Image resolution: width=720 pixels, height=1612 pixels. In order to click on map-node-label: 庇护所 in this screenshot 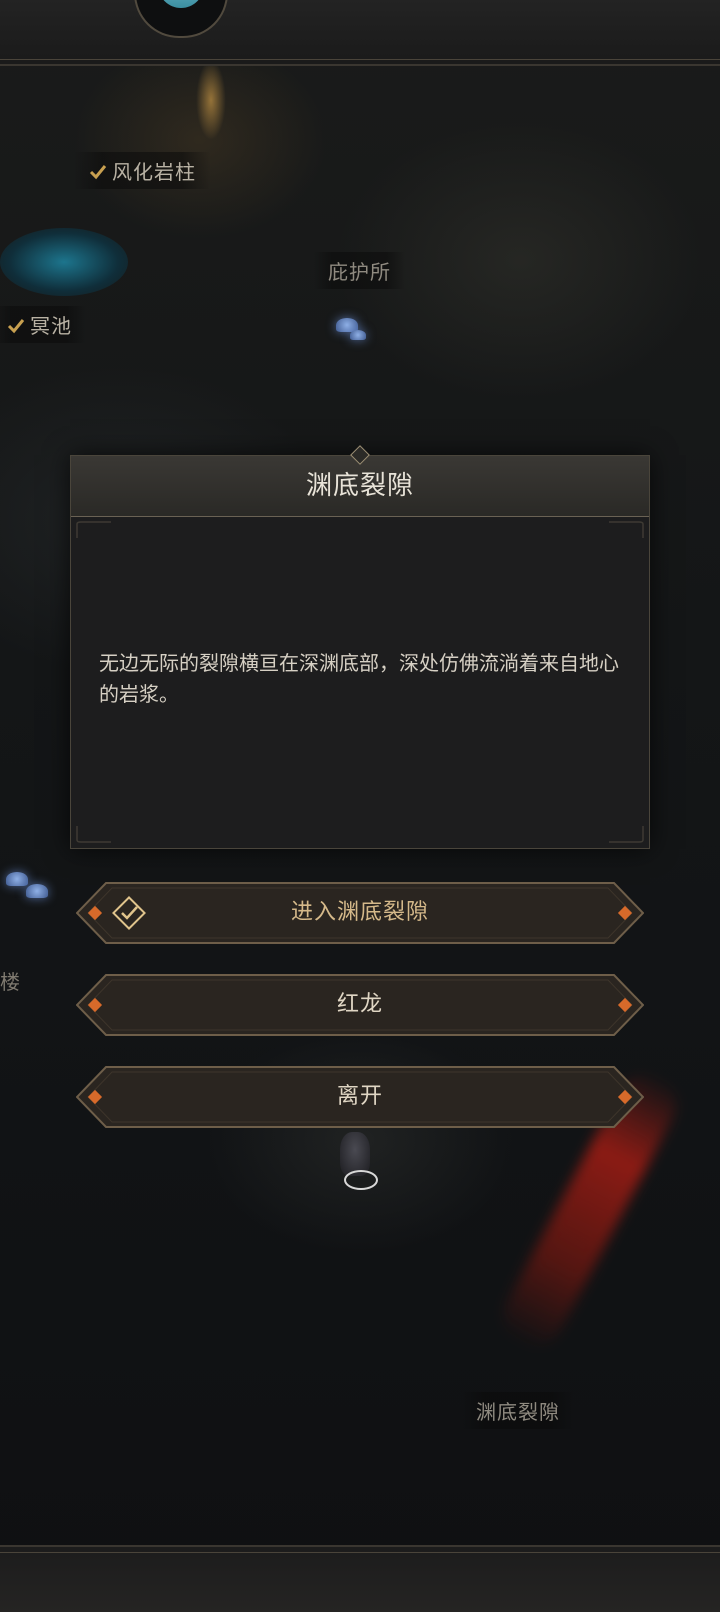, I will do `click(359, 272)`.